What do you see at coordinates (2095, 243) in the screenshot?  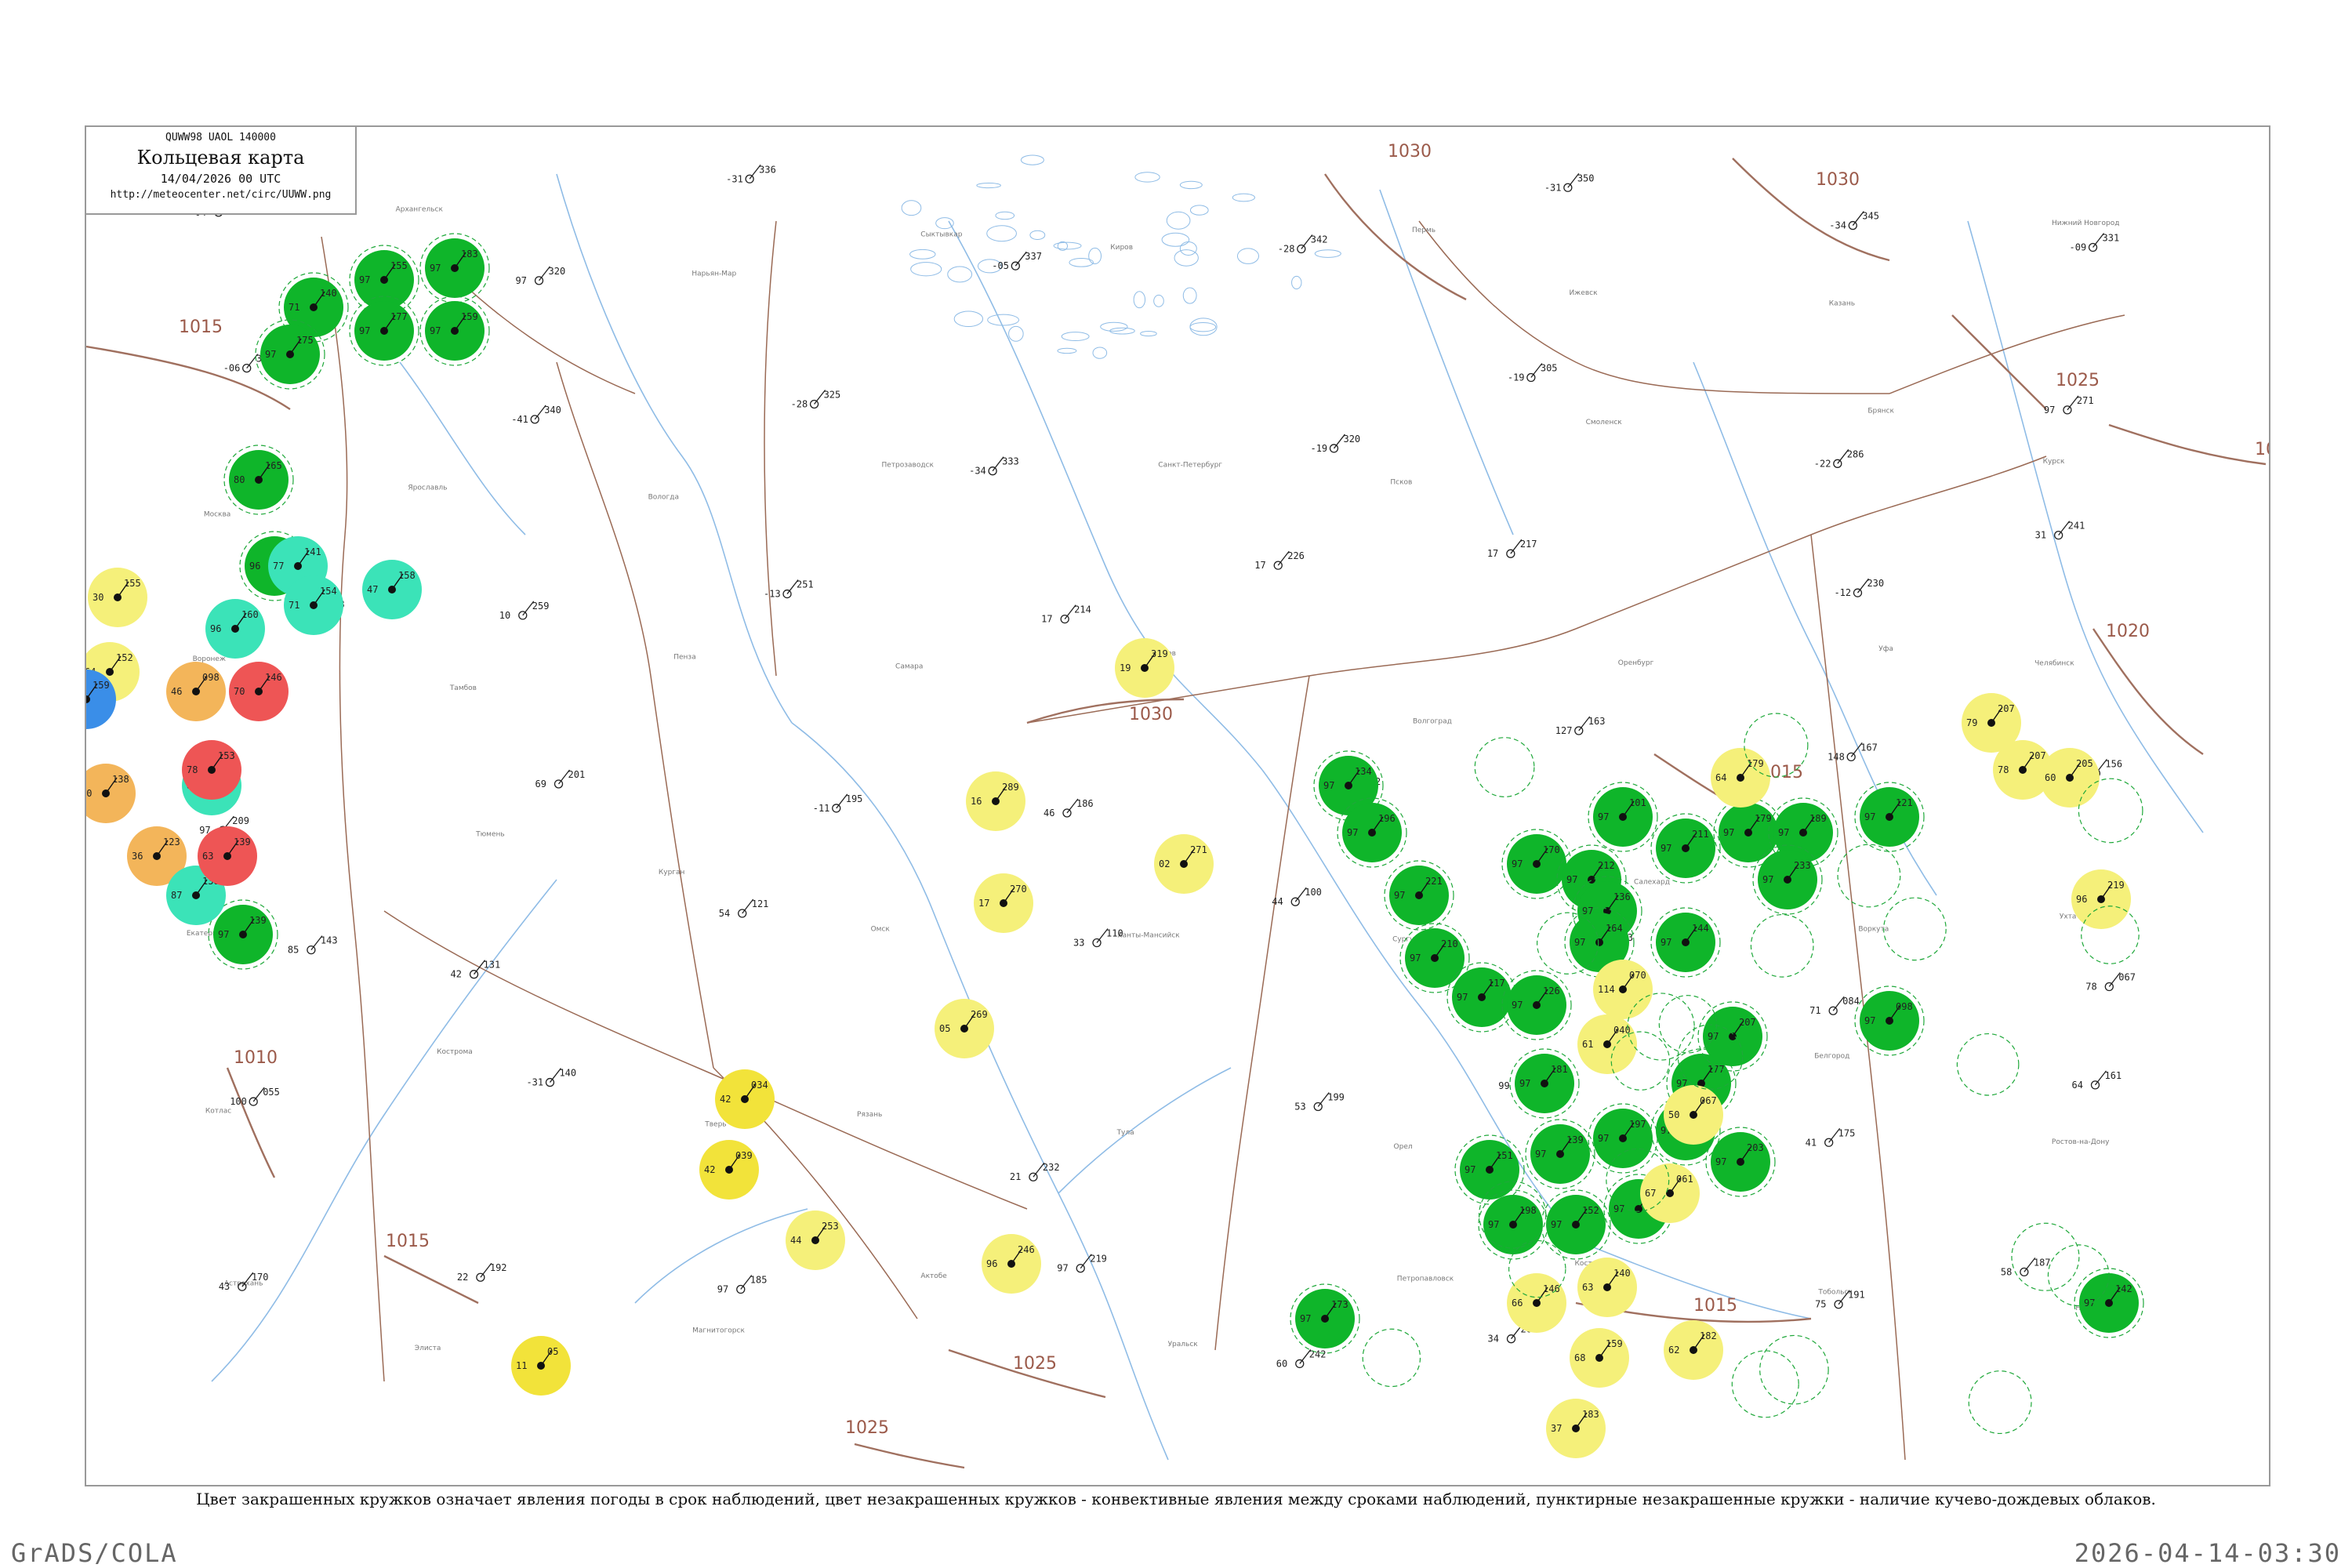 I see `station-plot: 331 -09` at bounding box center [2095, 243].